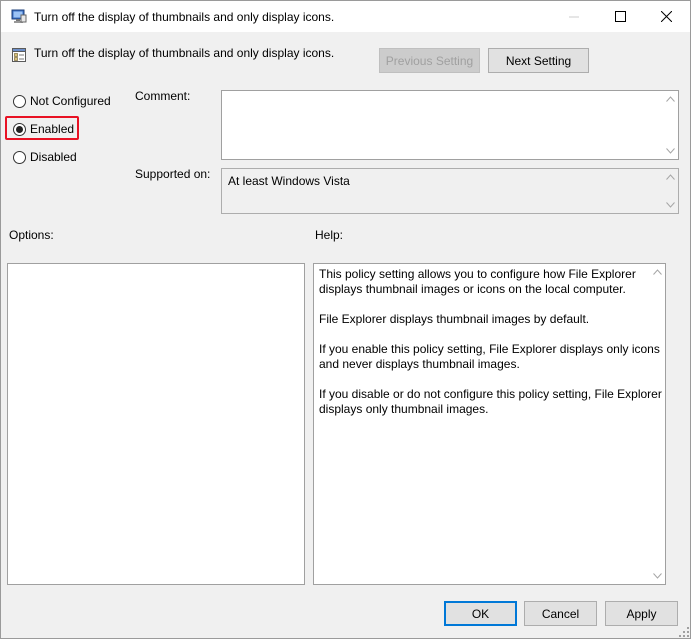 Image resolution: width=691 pixels, height=639 pixels. I want to click on ok-button: OK, so click(480, 613).